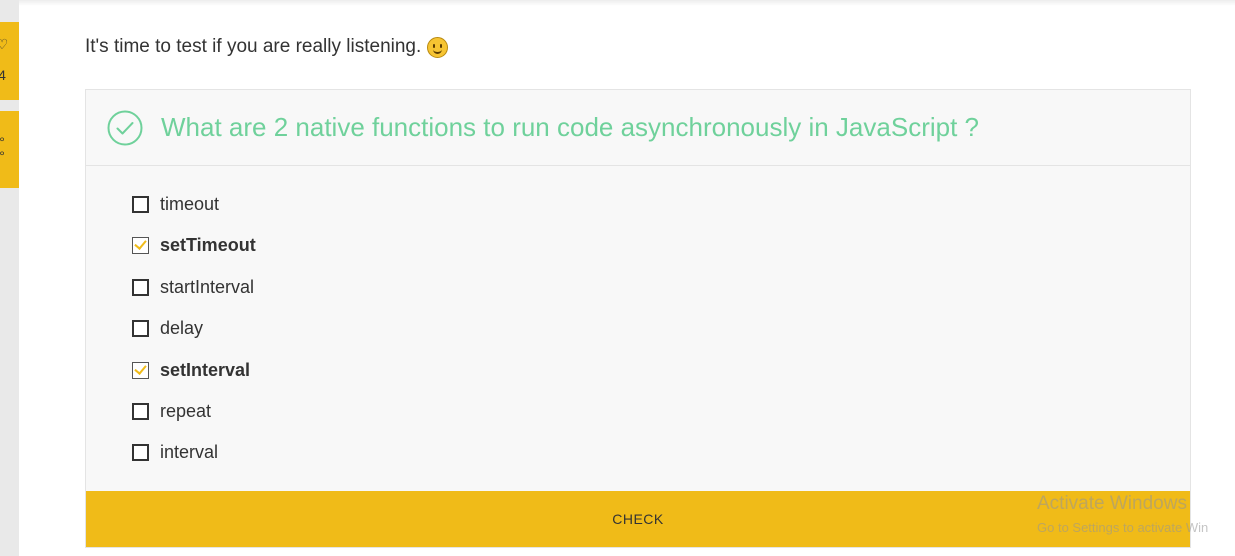 This screenshot has height=556, width=1235. I want to click on option-label: interval, so click(189, 451).